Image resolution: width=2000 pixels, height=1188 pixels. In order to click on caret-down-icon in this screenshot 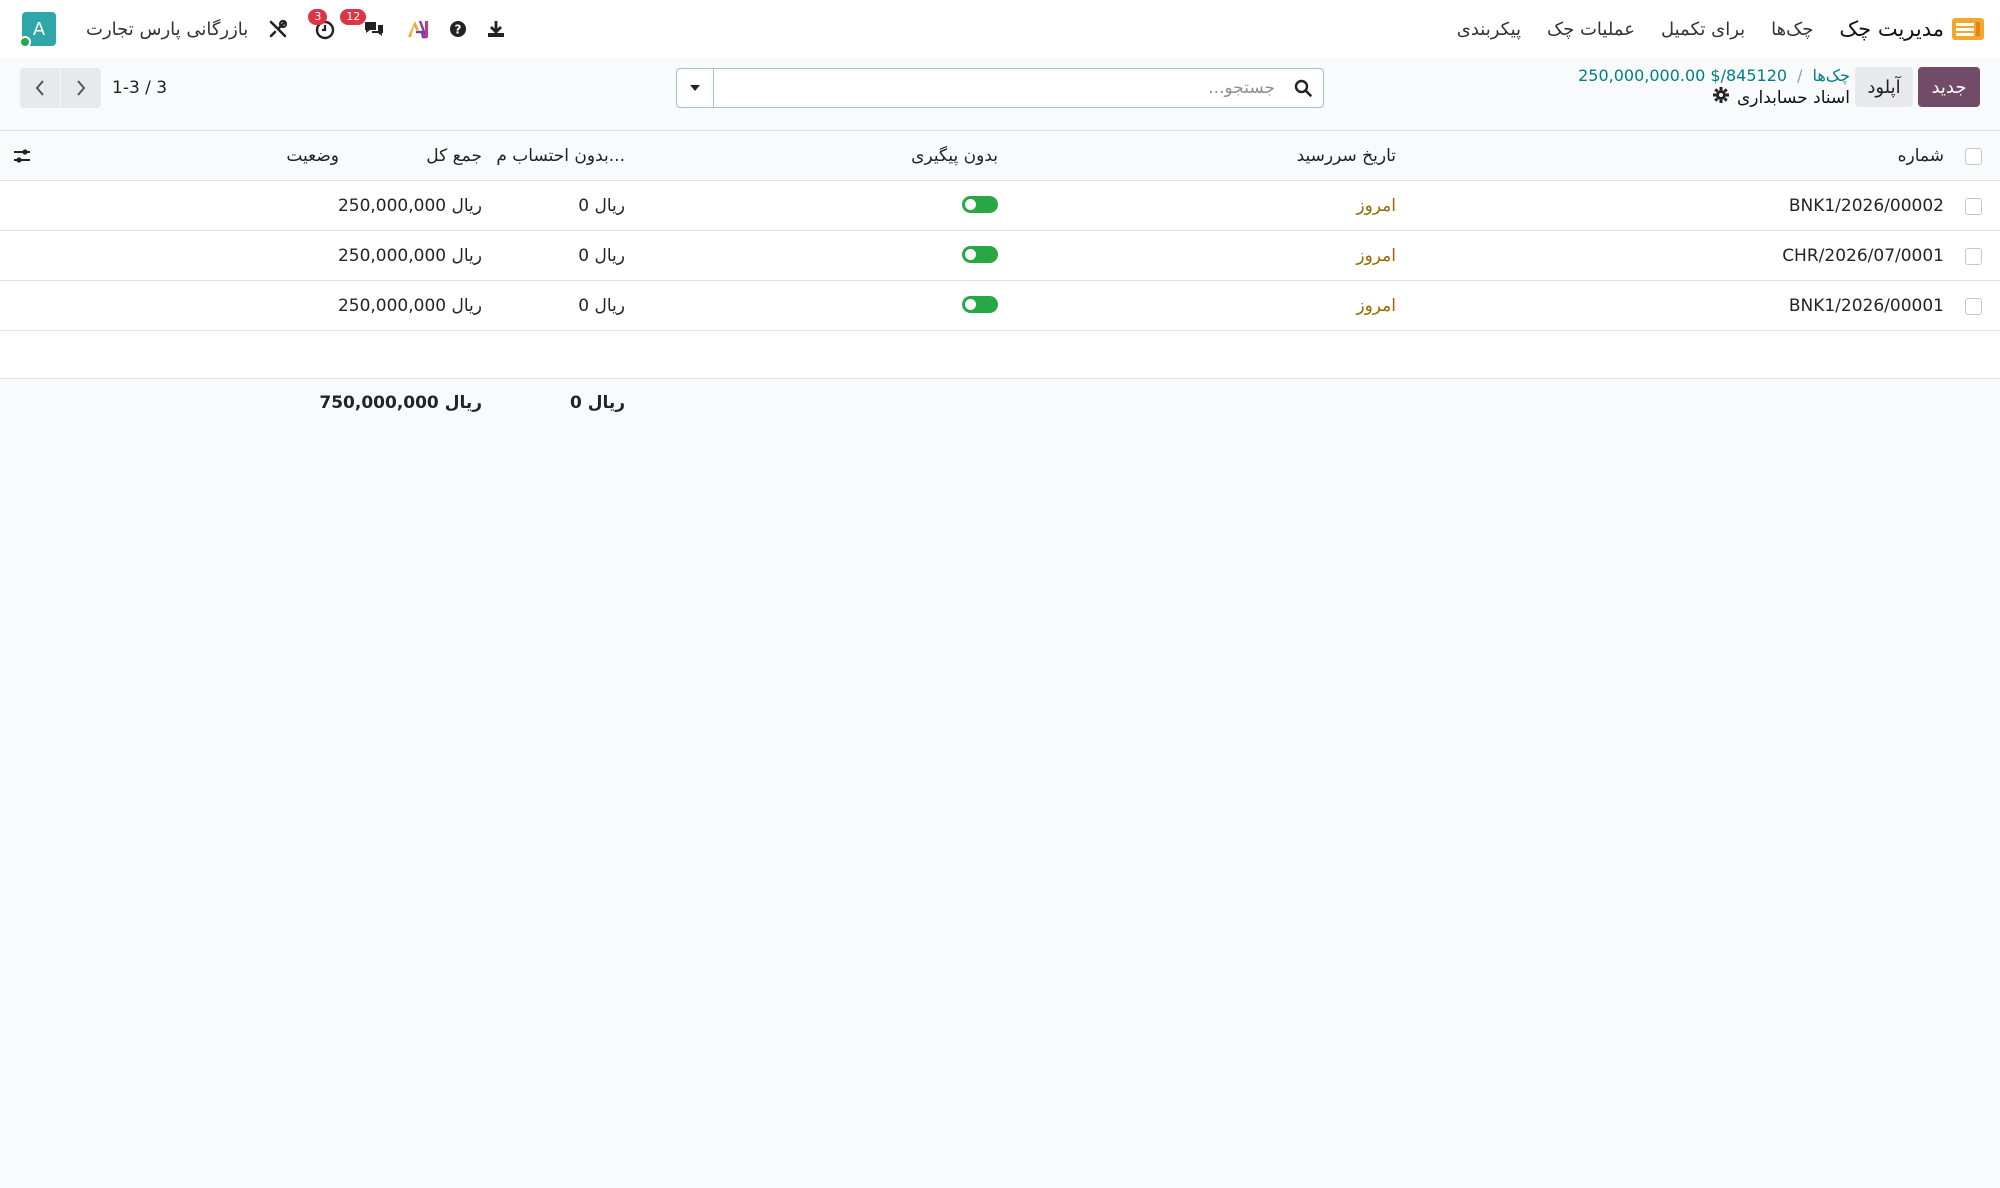, I will do `click(695, 88)`.